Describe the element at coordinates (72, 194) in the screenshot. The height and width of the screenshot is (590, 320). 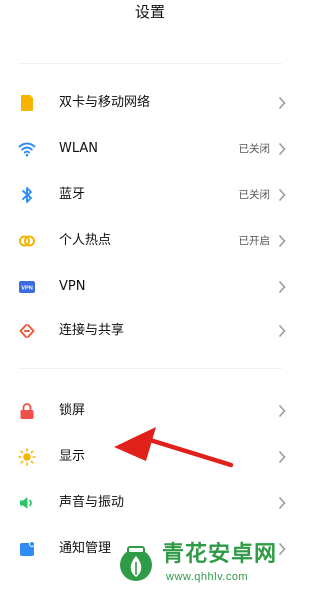
I see `row-label: 蓝牙` at that location.